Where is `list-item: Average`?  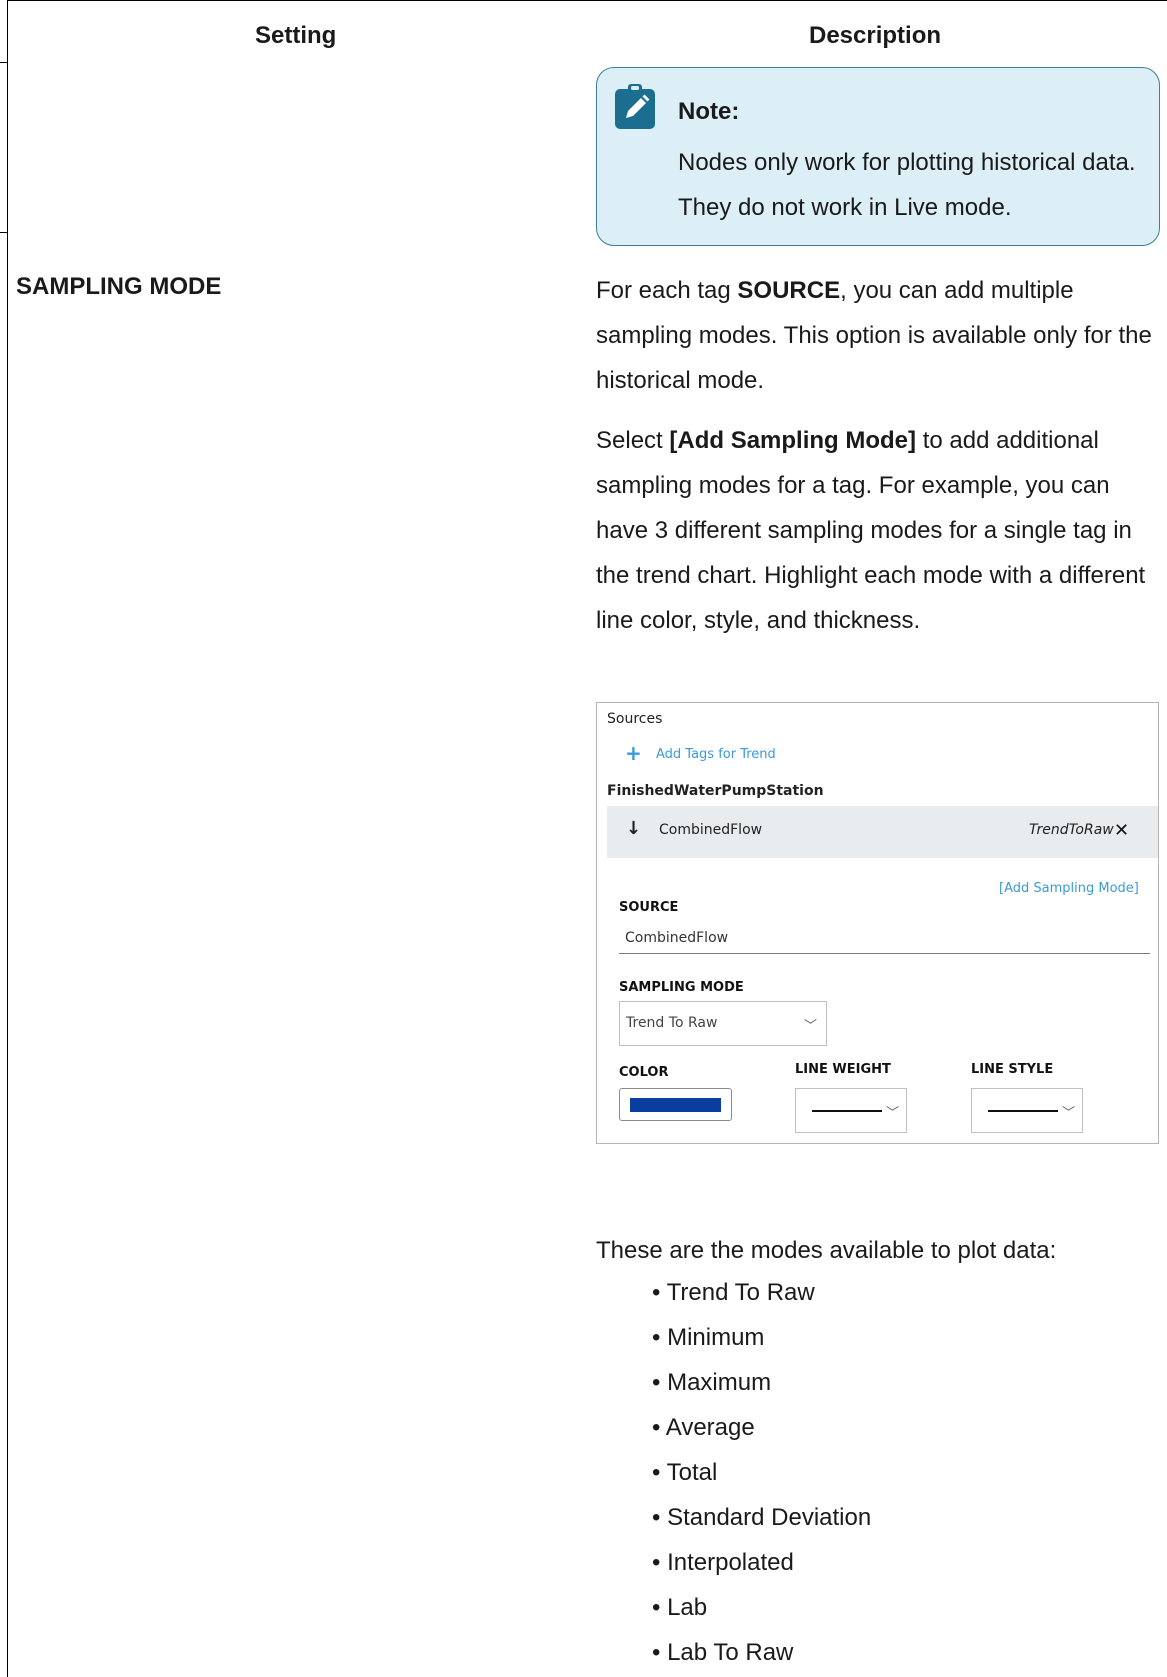
list-item: Average is located at coordinates (761, 1427).